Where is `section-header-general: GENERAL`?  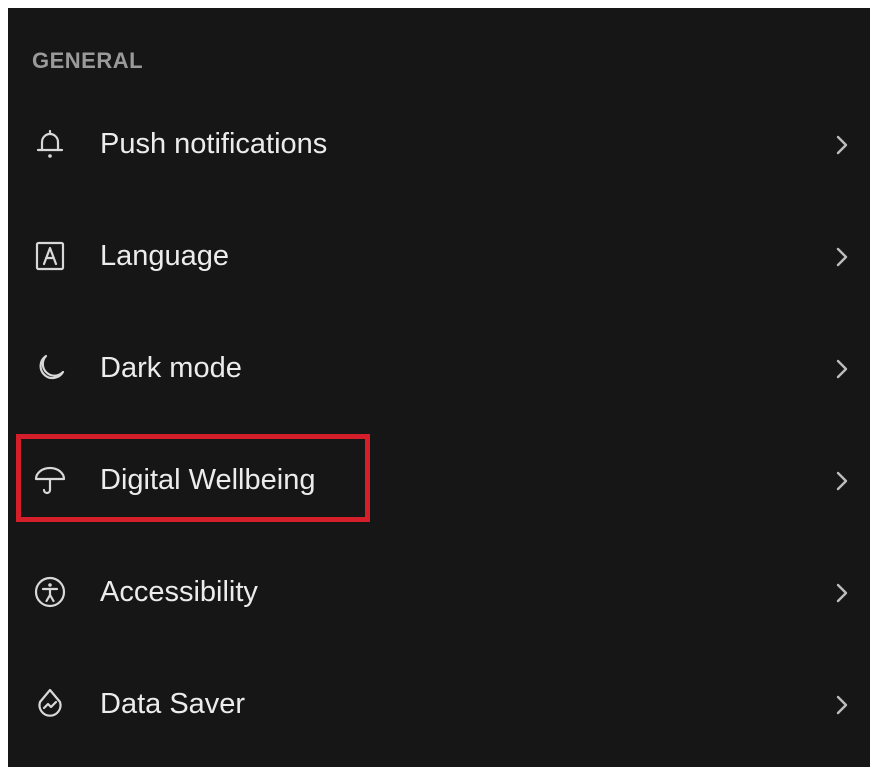
section-header-general: GENERAL is located at coordinates (88, 60).